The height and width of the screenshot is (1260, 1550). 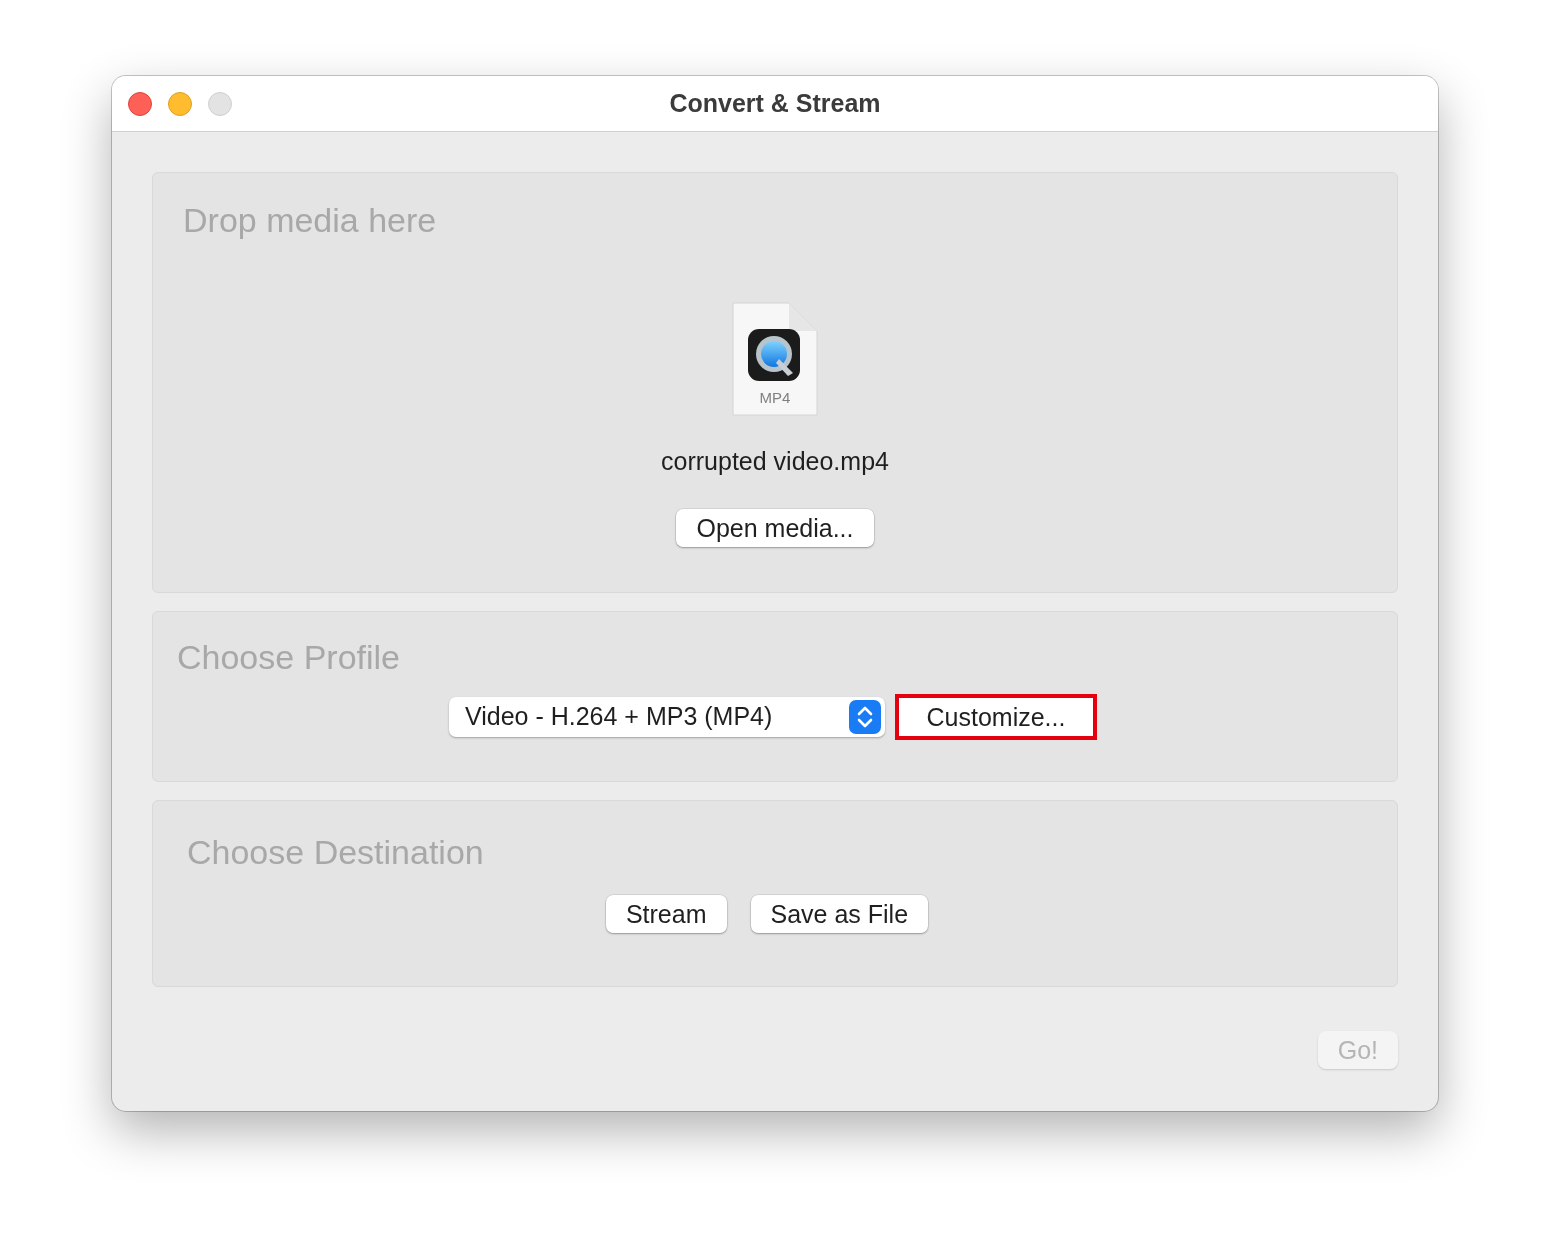 What do you see at coordinates (865, 717) in the screenshot?
I see `stepper-icon` at bounding box center [865, 717].